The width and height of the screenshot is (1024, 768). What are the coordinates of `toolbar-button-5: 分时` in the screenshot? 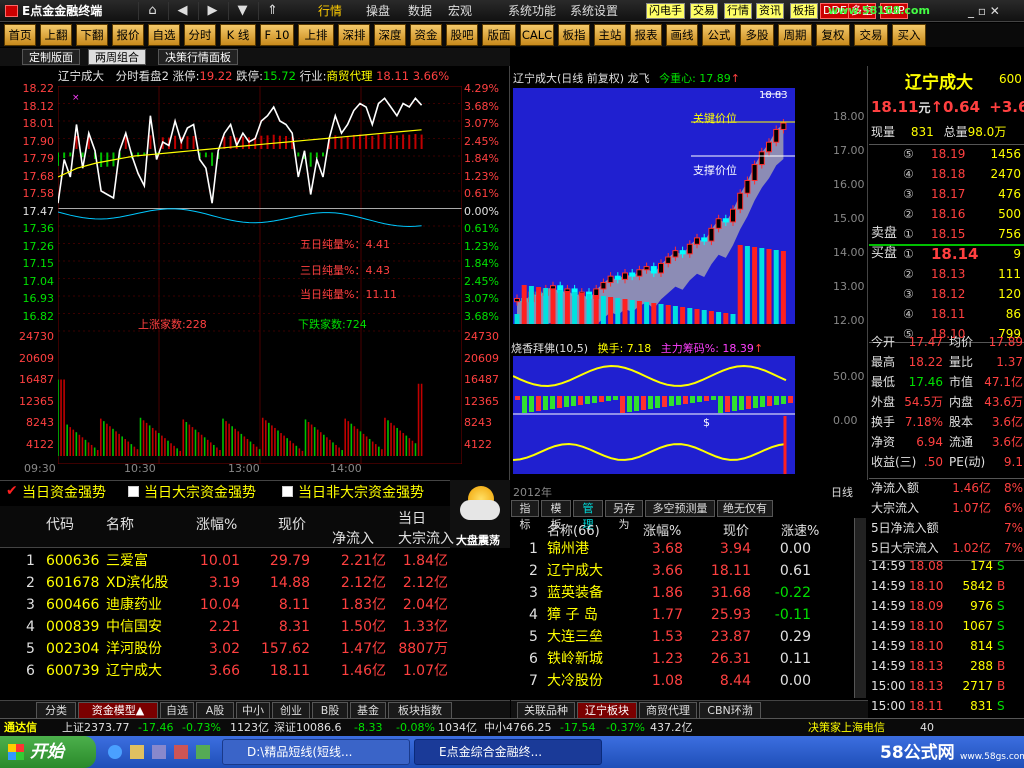 It's located at (200, 35).